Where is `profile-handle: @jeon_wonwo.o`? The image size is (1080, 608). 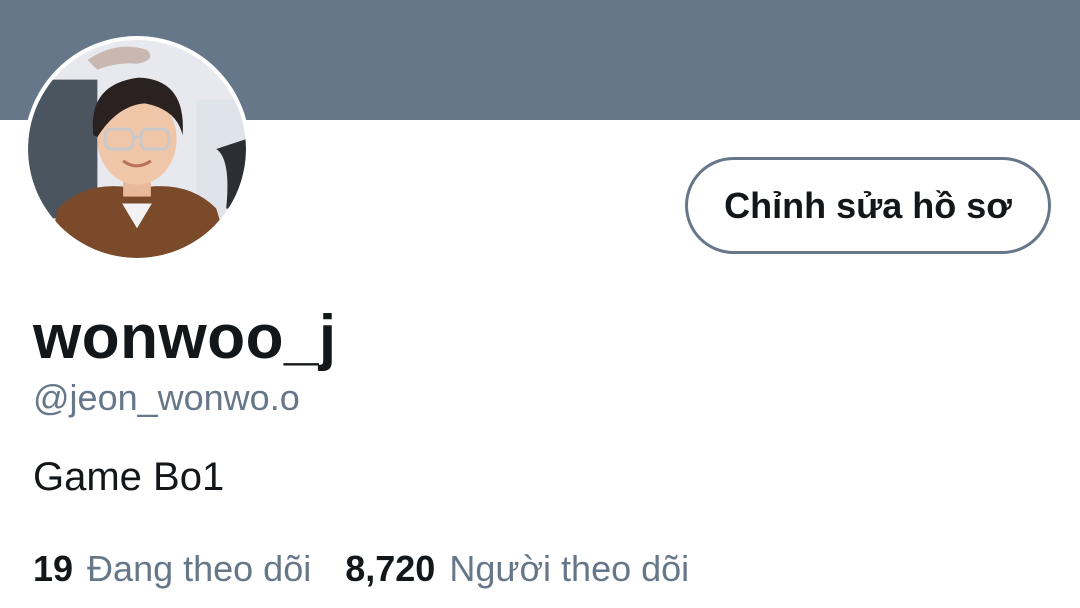
profile-handle: @jeon_wonwo.o is located at coordinates (166, 397).